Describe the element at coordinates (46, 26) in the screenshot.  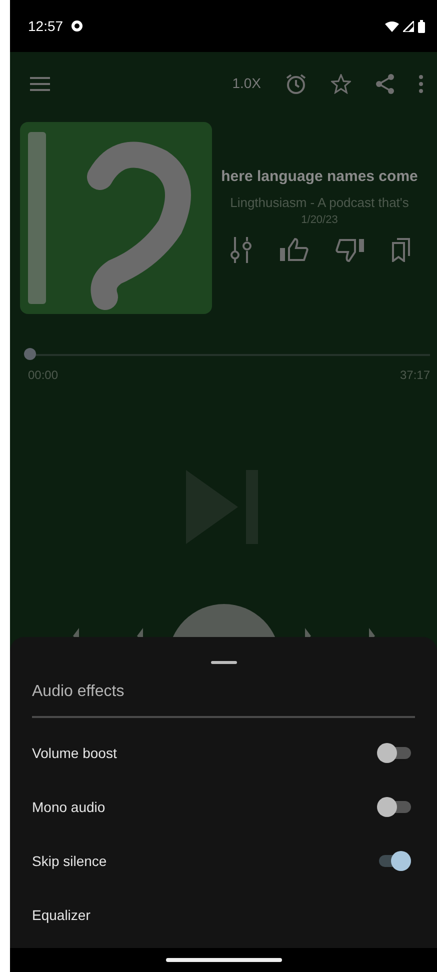
I see `clock-time: 12:57` at that location.